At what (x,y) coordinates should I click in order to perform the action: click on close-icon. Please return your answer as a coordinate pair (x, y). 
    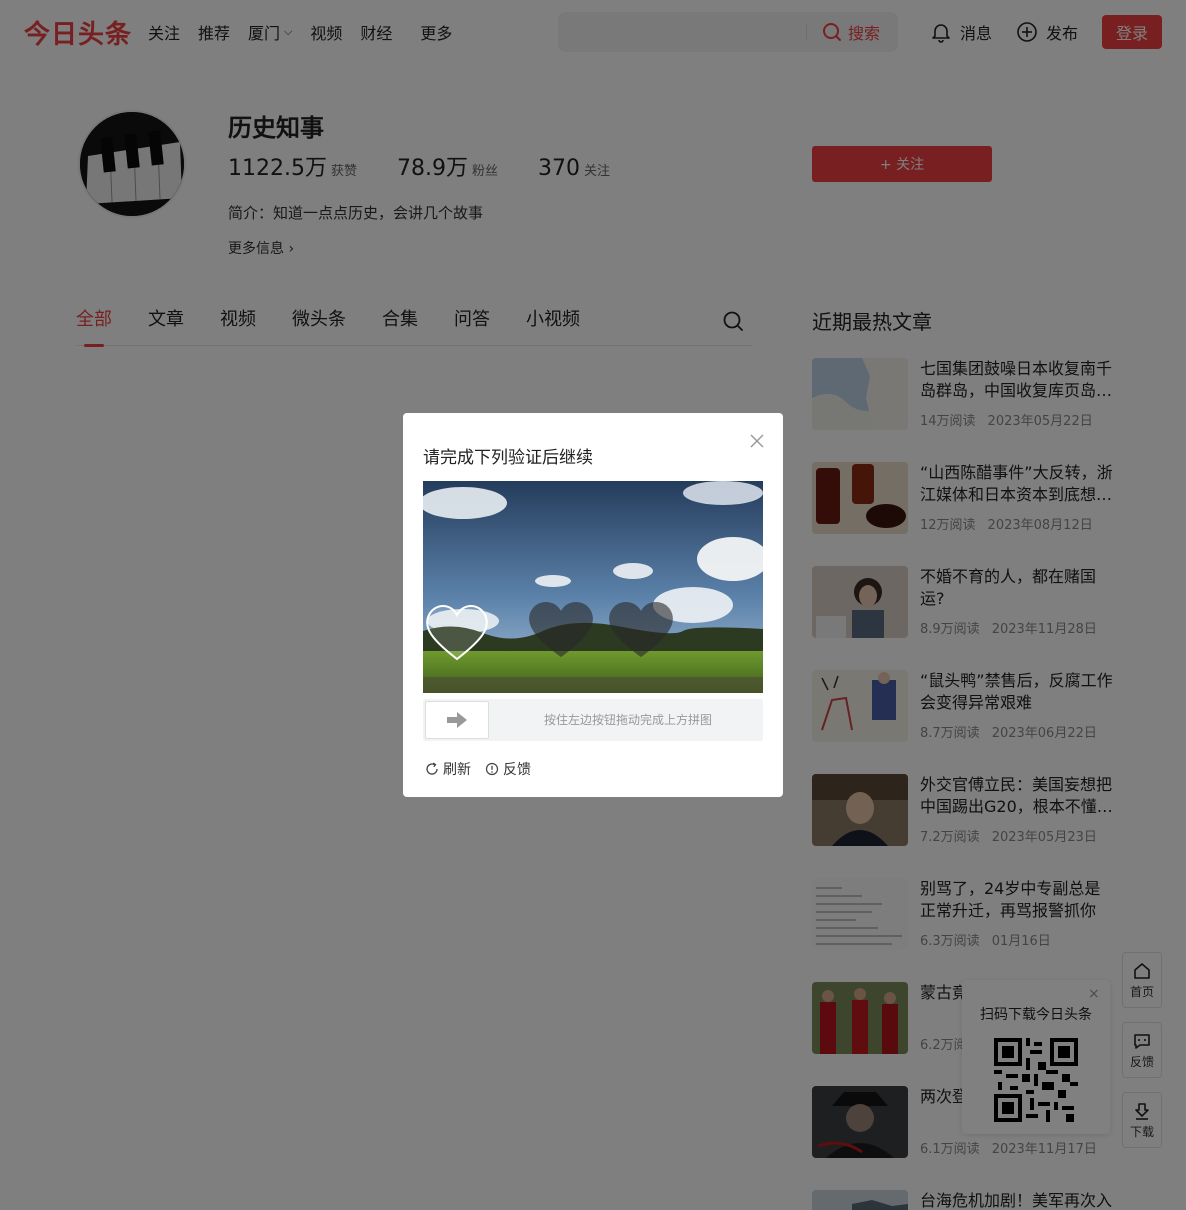
    Looking at the image, I should click on (757, 441).